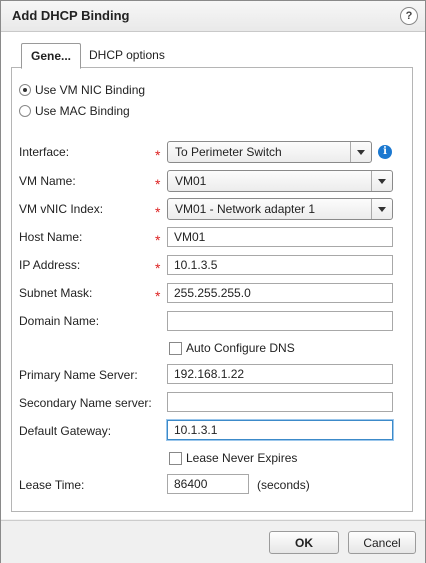 This screenshot has height=563, width=426. I want to click on ok-button: OK, so click(304, 542).